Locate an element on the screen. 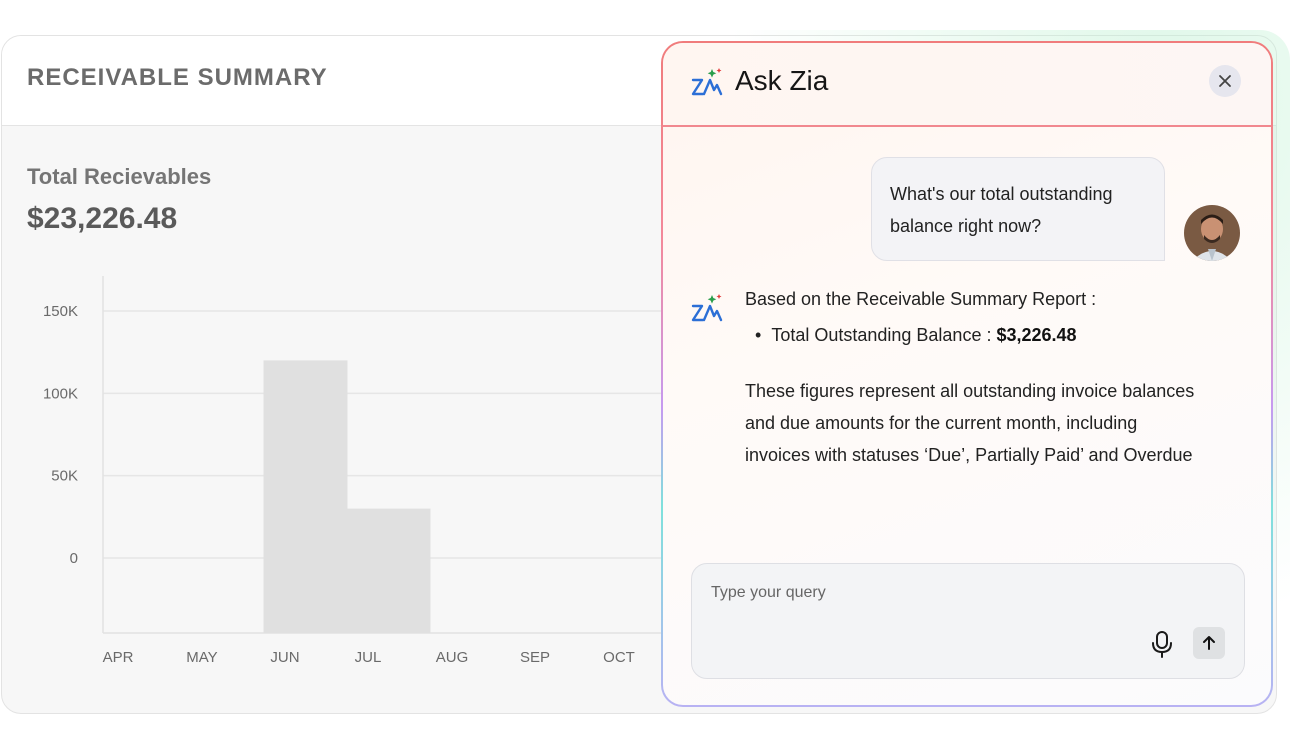  y-tick-label: 100K is located at coordinates (60, 393).